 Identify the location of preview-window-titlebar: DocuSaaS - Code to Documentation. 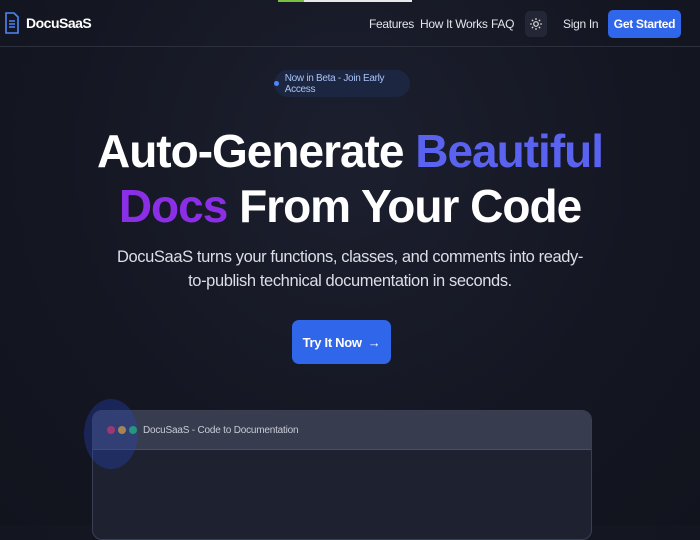
(342, 430).